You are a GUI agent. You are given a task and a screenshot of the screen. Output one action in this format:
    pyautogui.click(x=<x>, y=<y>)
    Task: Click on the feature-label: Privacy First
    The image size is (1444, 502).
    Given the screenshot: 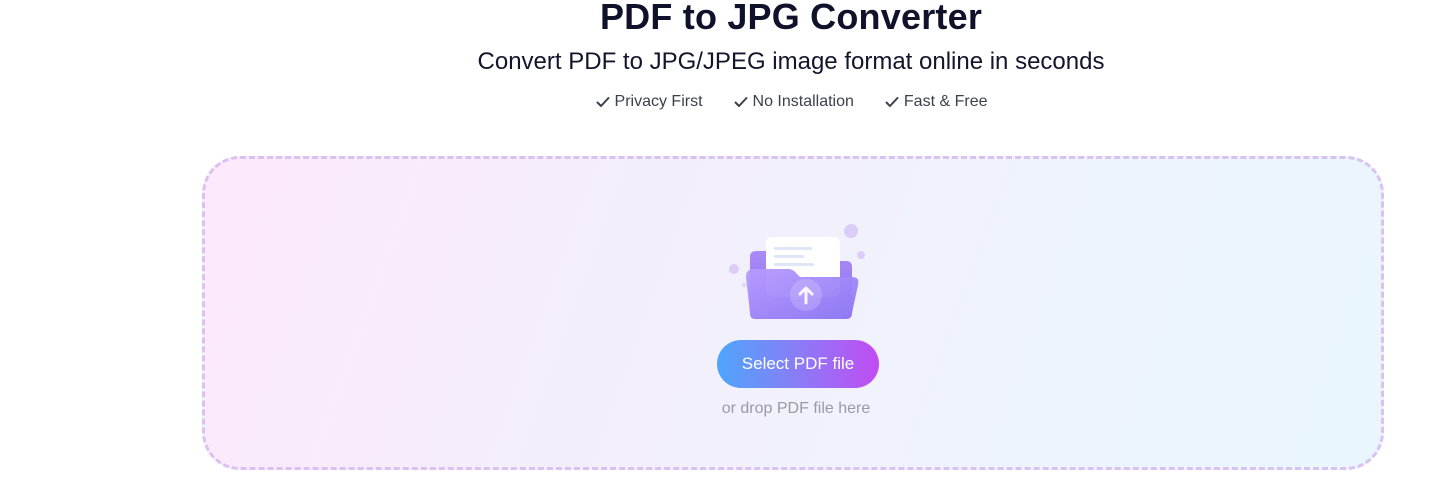 What is the action you would take?
    pyautogui.click(x=658, y=101)
    